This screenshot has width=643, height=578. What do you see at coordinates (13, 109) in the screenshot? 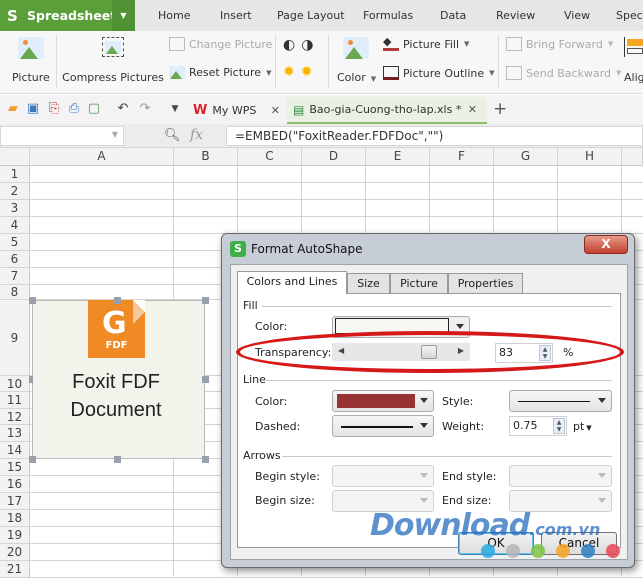
I see `open-folder-icon: ▰` at bounding box center [13, 109].